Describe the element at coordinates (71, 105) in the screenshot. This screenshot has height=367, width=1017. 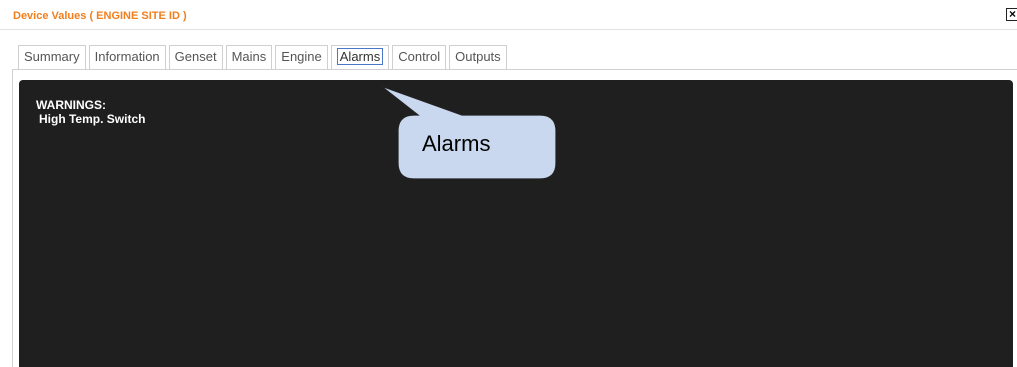
I see `warnings-heading: WARNINGS:` at that location.